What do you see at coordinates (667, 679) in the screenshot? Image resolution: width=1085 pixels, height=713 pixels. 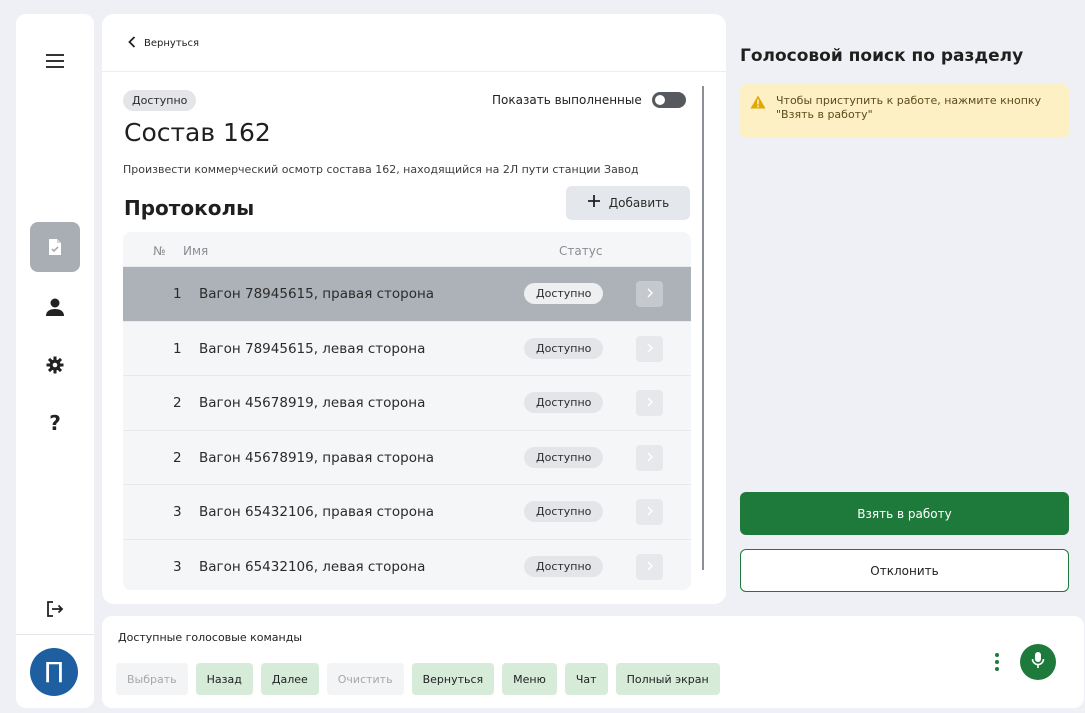 I see `voice-command-button: Полный экран` at bounding box center [667, 679].